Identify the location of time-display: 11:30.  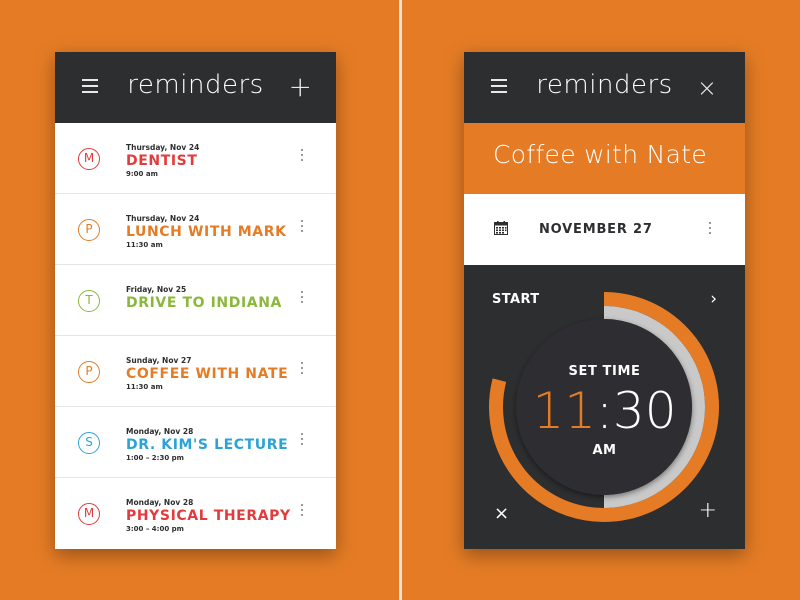
(604, 411).